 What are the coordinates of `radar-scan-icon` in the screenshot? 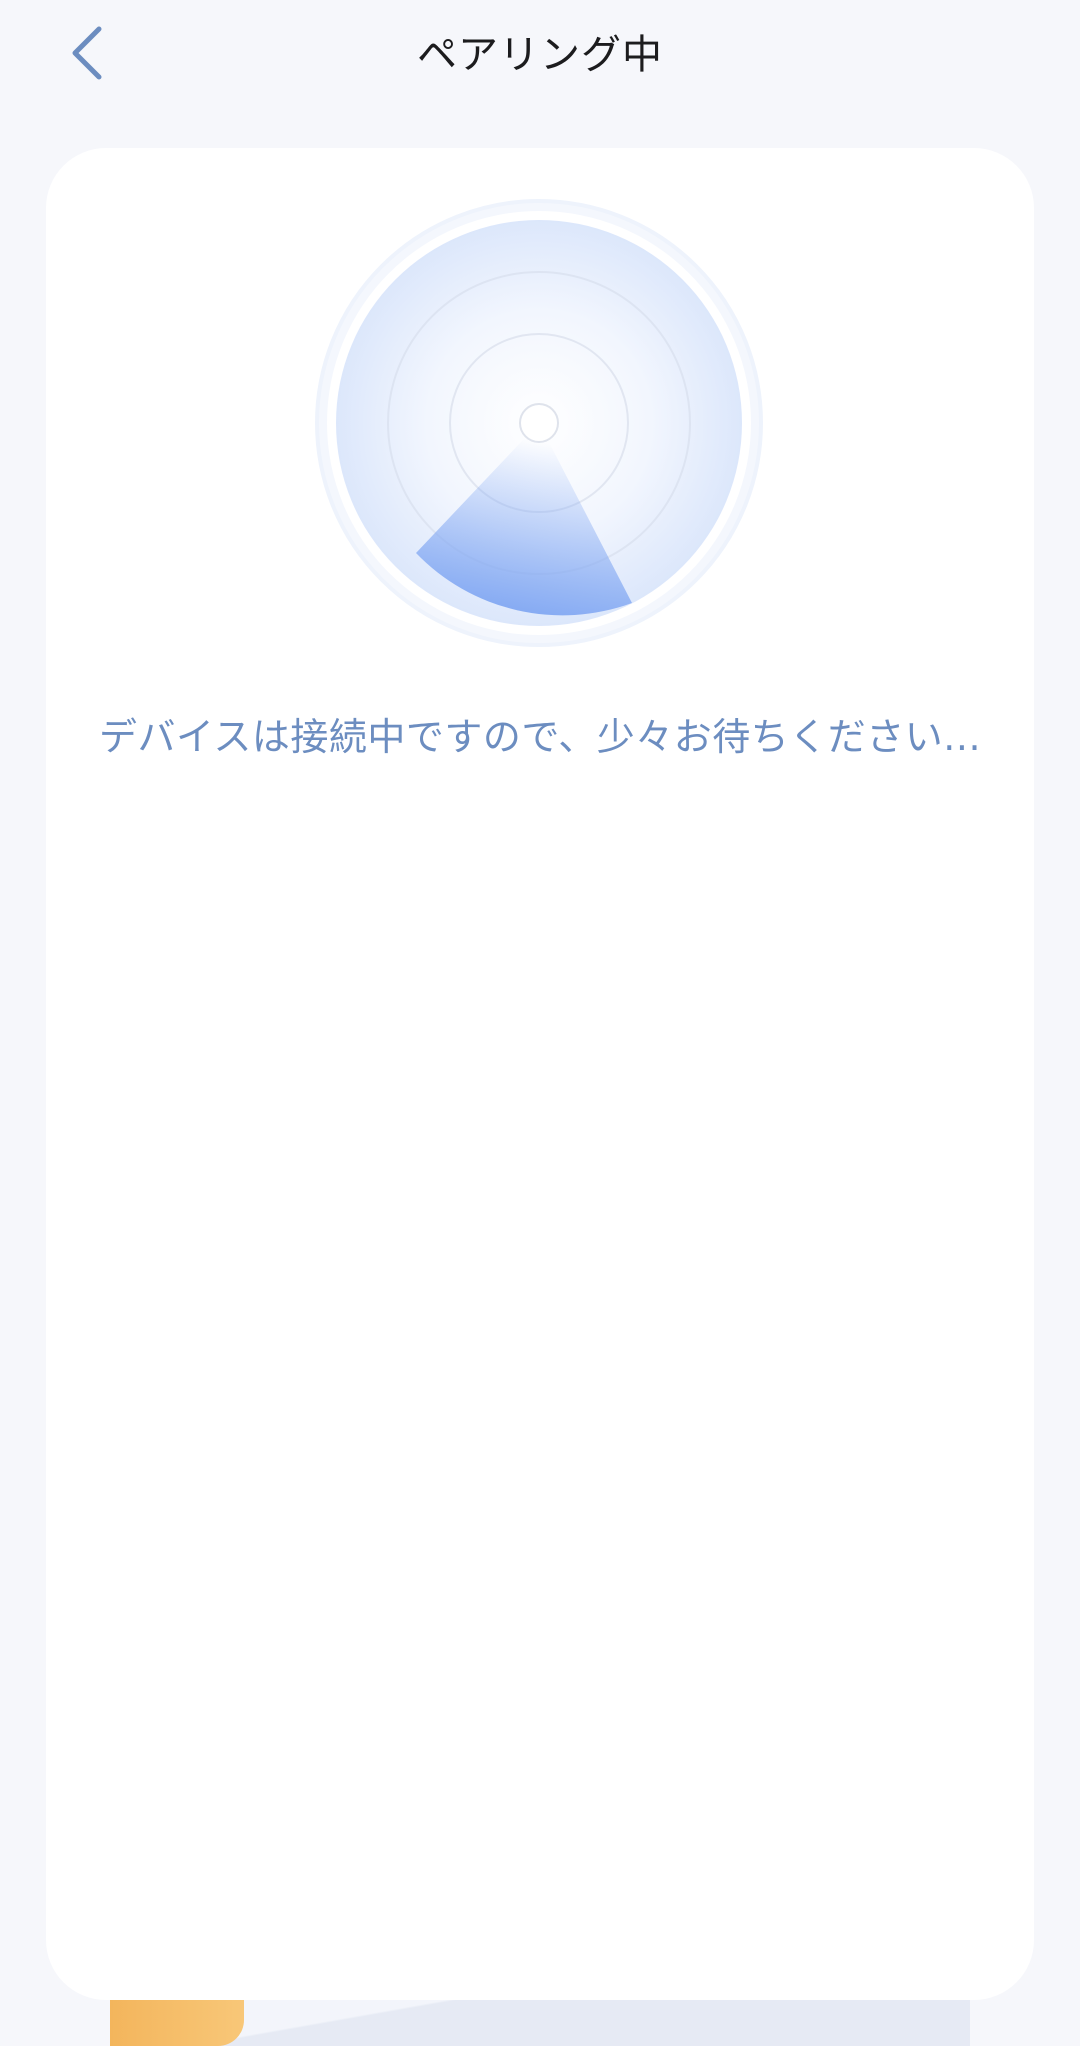 It's located at (539, 423).